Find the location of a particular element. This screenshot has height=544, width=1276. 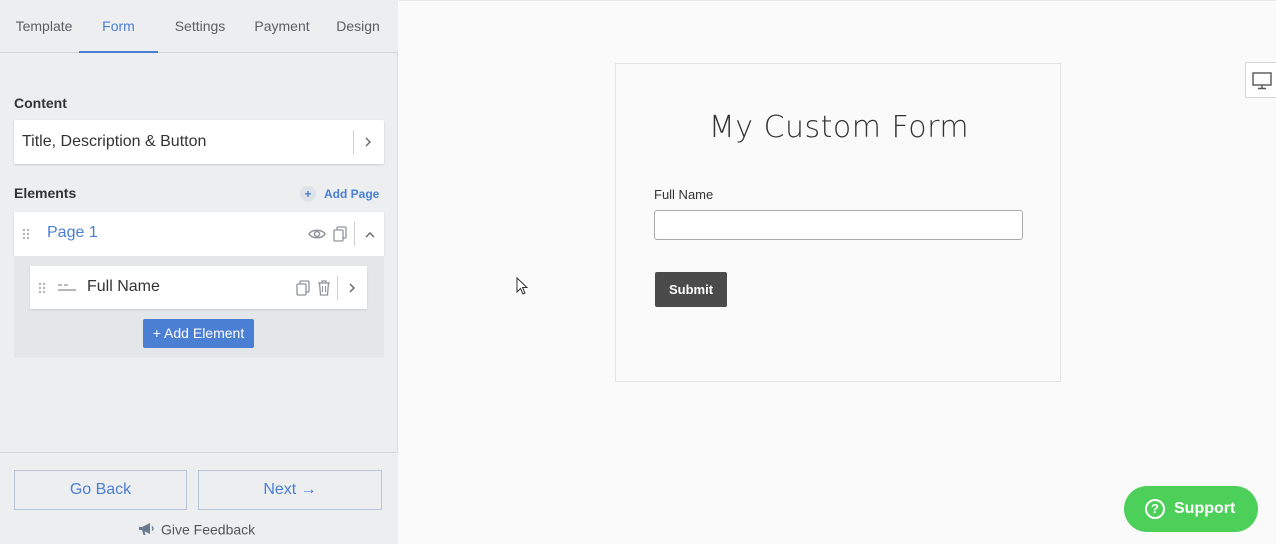

desktop-preview-button is located at coordinates (1260, 80).